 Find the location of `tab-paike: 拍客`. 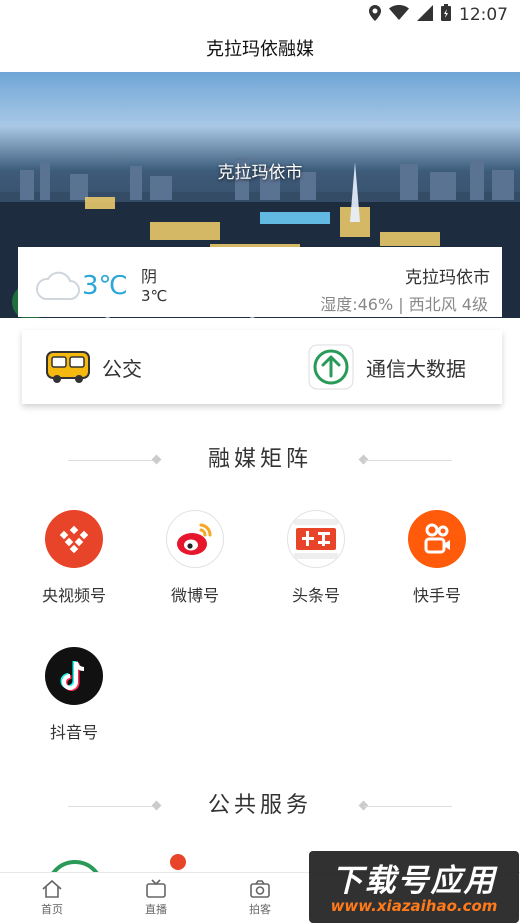

tab-paike: 拍客 is located at coordinates (260, 897).